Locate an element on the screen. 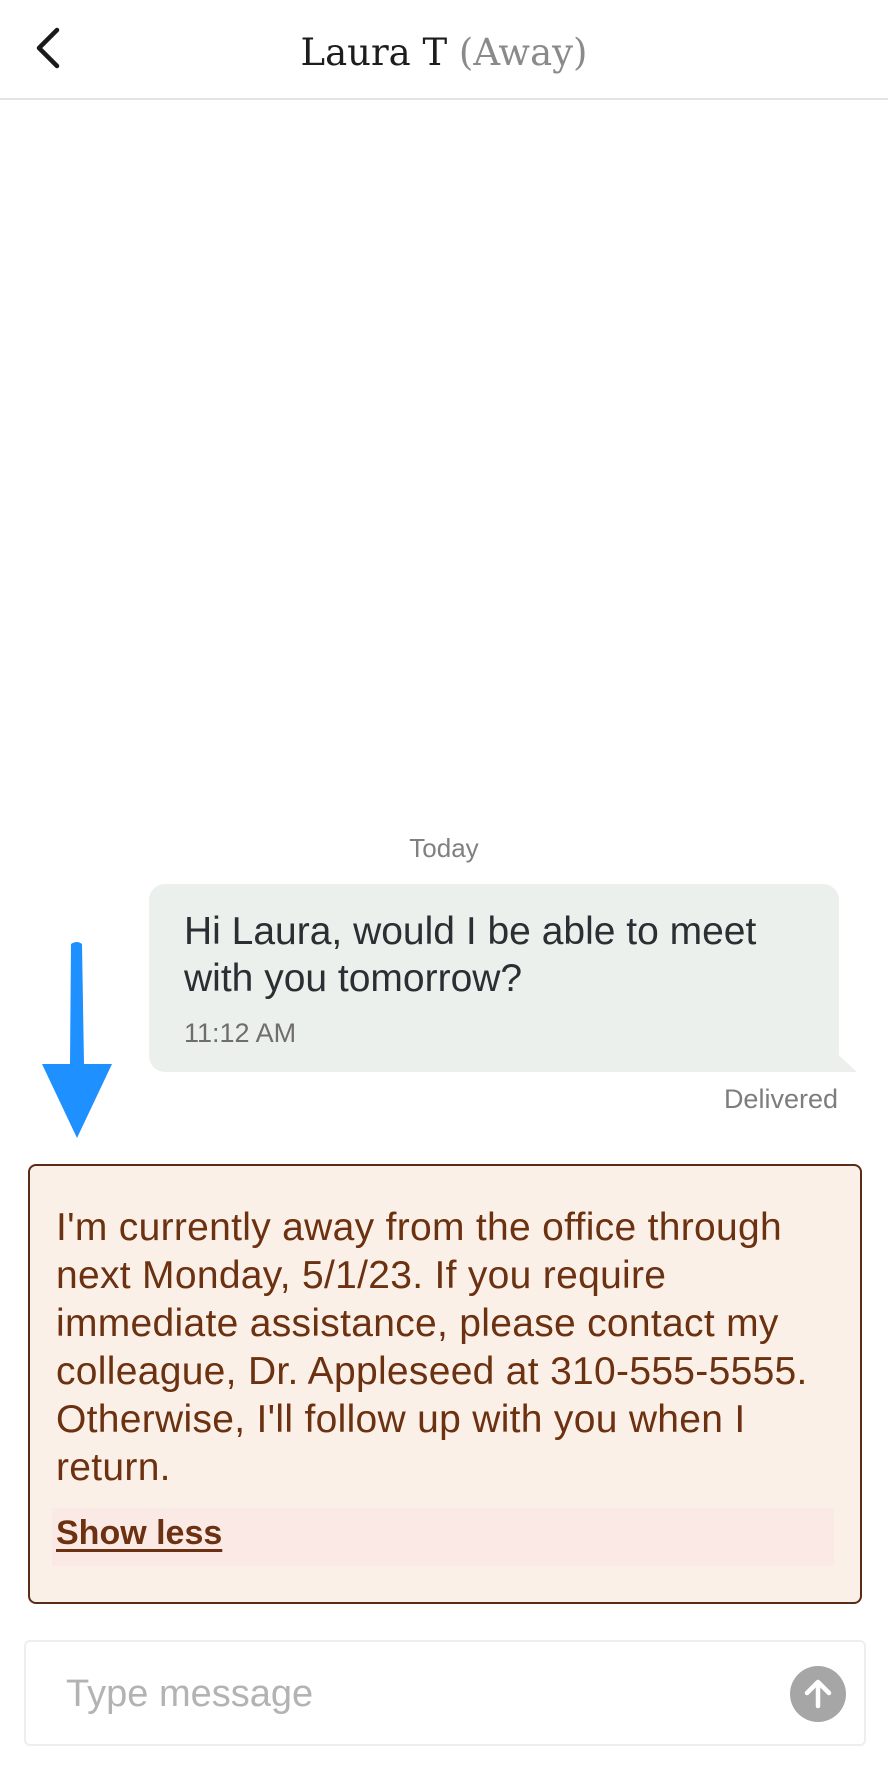 This screenshot has width=888, height=1790. message-composer is located at coordinates (445, 1693).